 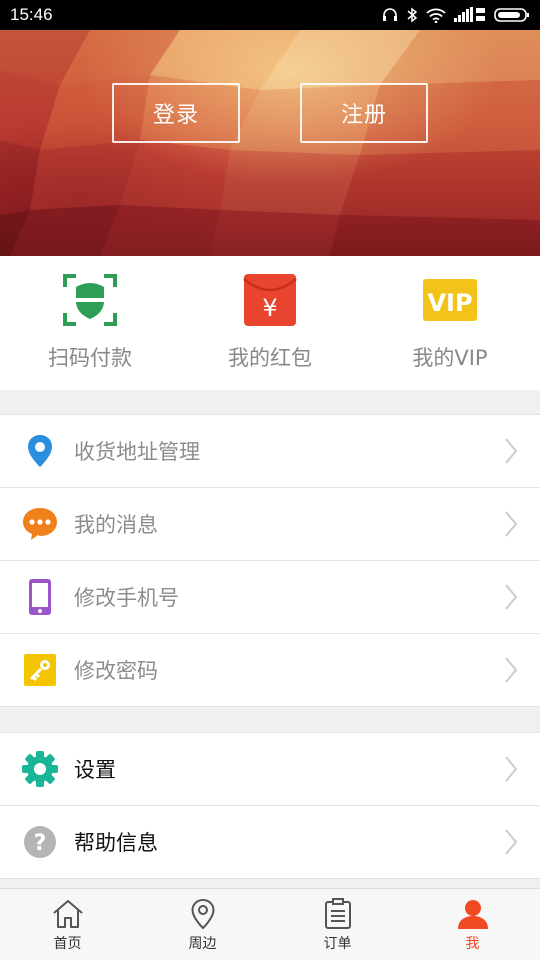 I want to click on signal-icon, so click(x=469, y=14).